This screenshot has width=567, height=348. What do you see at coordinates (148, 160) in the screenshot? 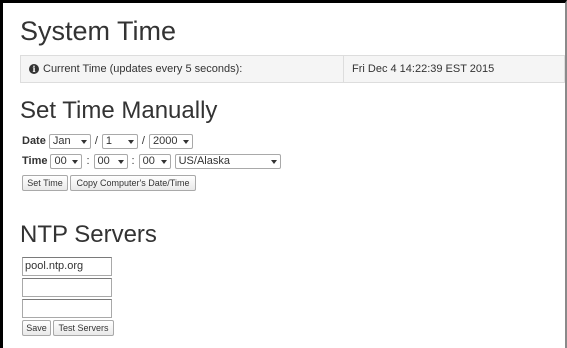
I see `second-select-value: 00` at bounding box center [148, 160].